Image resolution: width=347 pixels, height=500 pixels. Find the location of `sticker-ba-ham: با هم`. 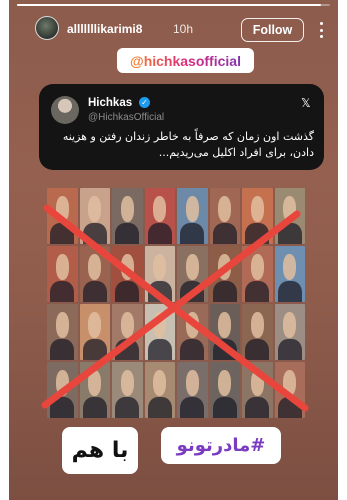

sticker-ba-ham: با هم is located at coordinates (100, 450).